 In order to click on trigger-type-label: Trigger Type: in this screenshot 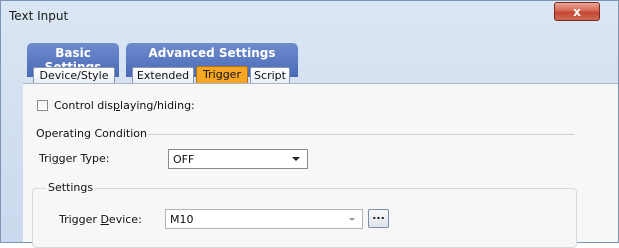, I will do `click(74, 158)`.